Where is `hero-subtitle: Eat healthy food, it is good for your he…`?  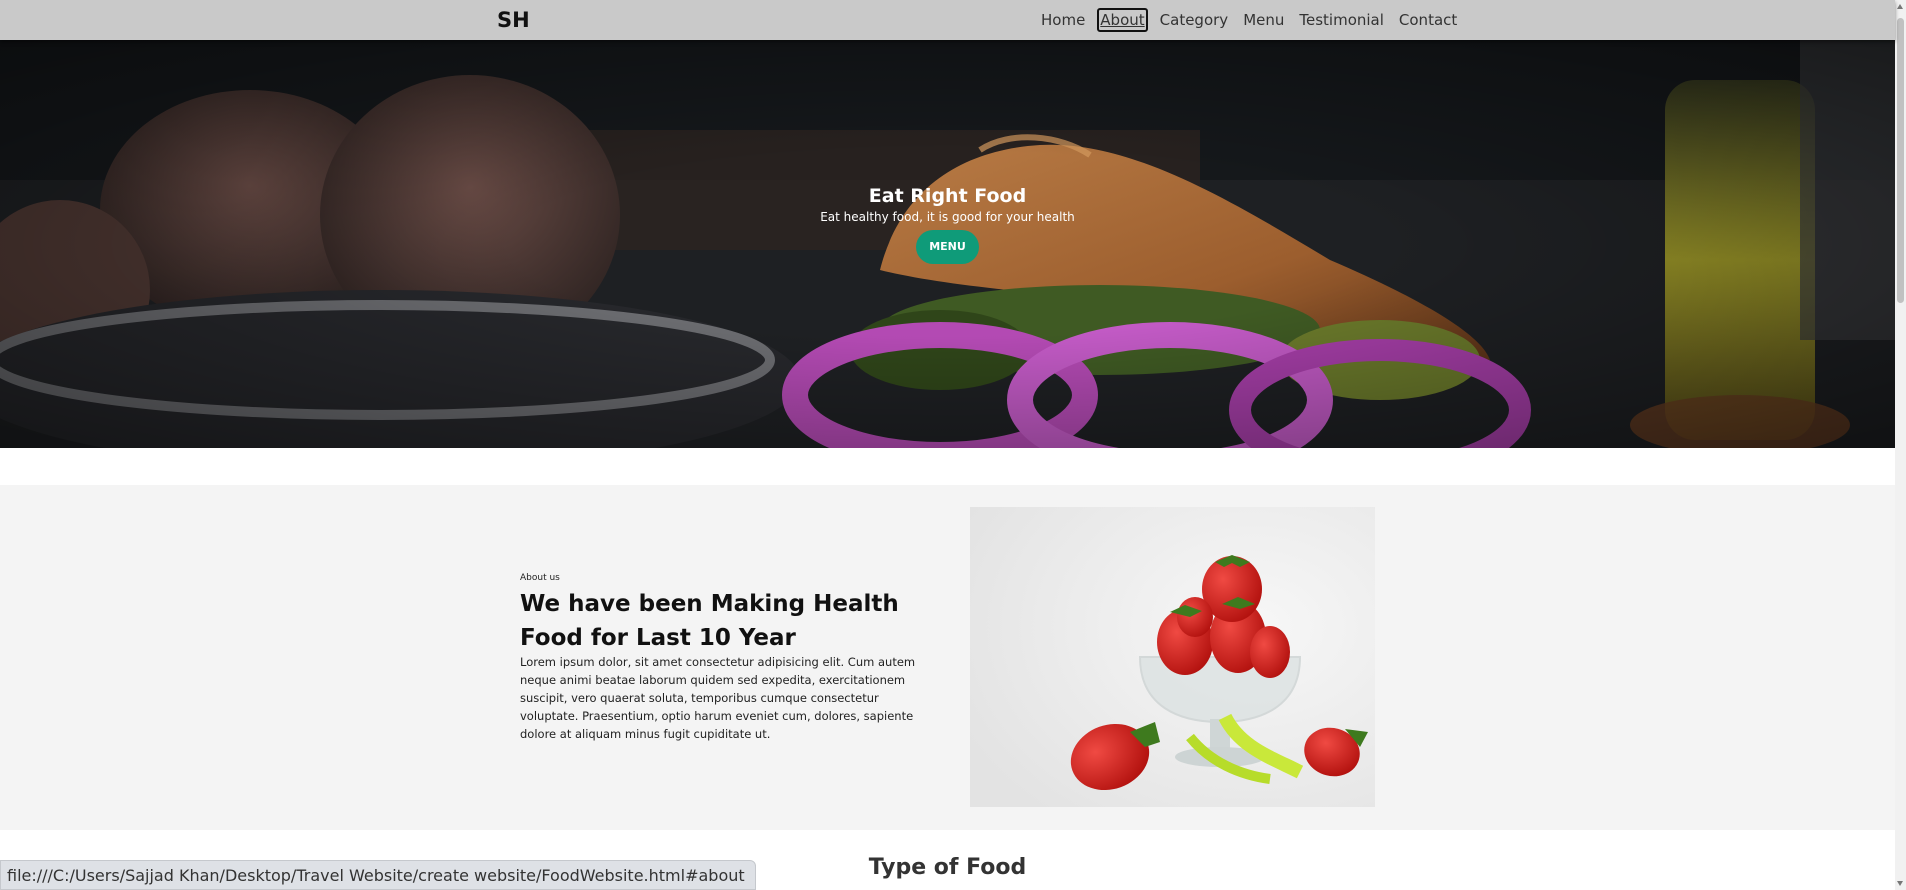 hero-subtitle: Eat healthy food, it is good for your he… is located at coordinates (947, 217).